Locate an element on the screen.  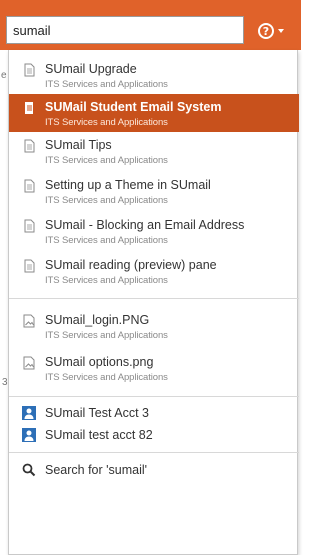
header-bar: ? is located at coordinates (150, 25).